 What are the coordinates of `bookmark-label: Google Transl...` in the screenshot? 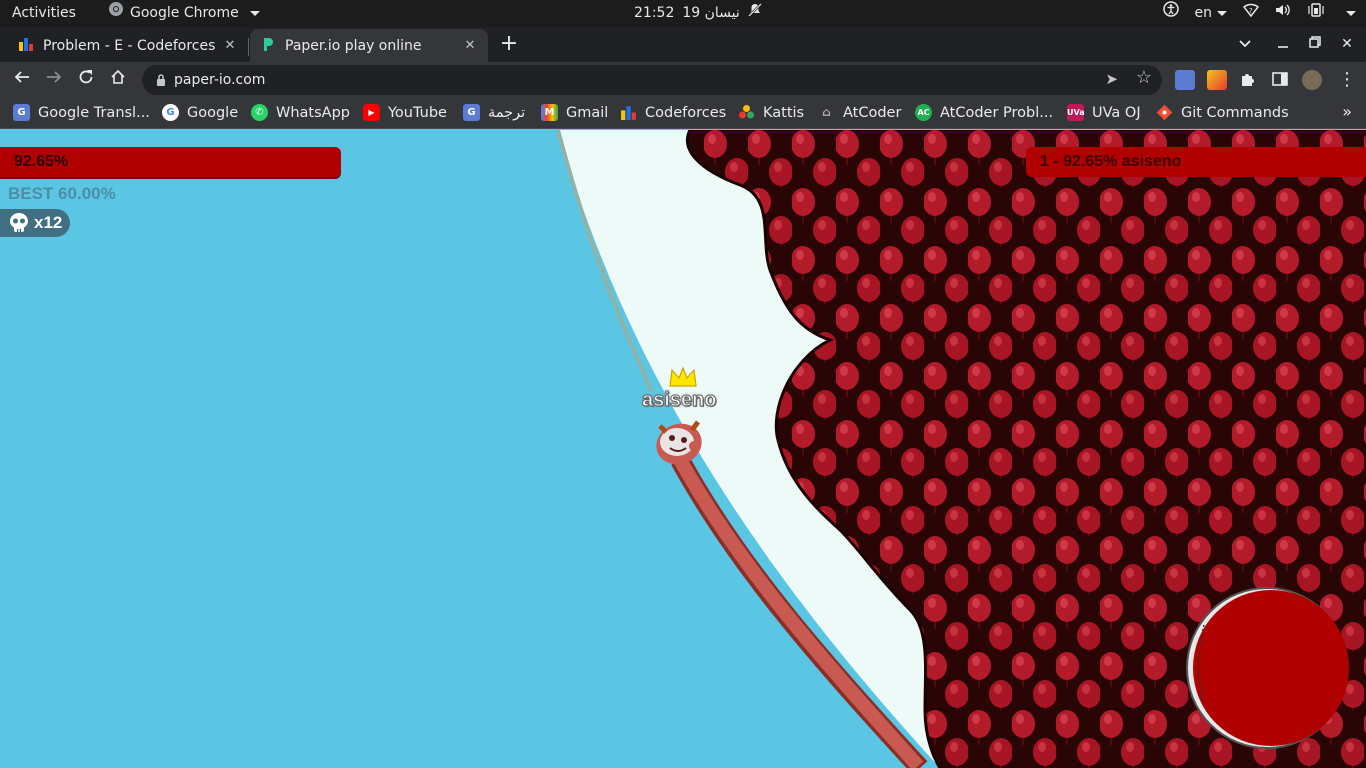 It's located at (94, 112).